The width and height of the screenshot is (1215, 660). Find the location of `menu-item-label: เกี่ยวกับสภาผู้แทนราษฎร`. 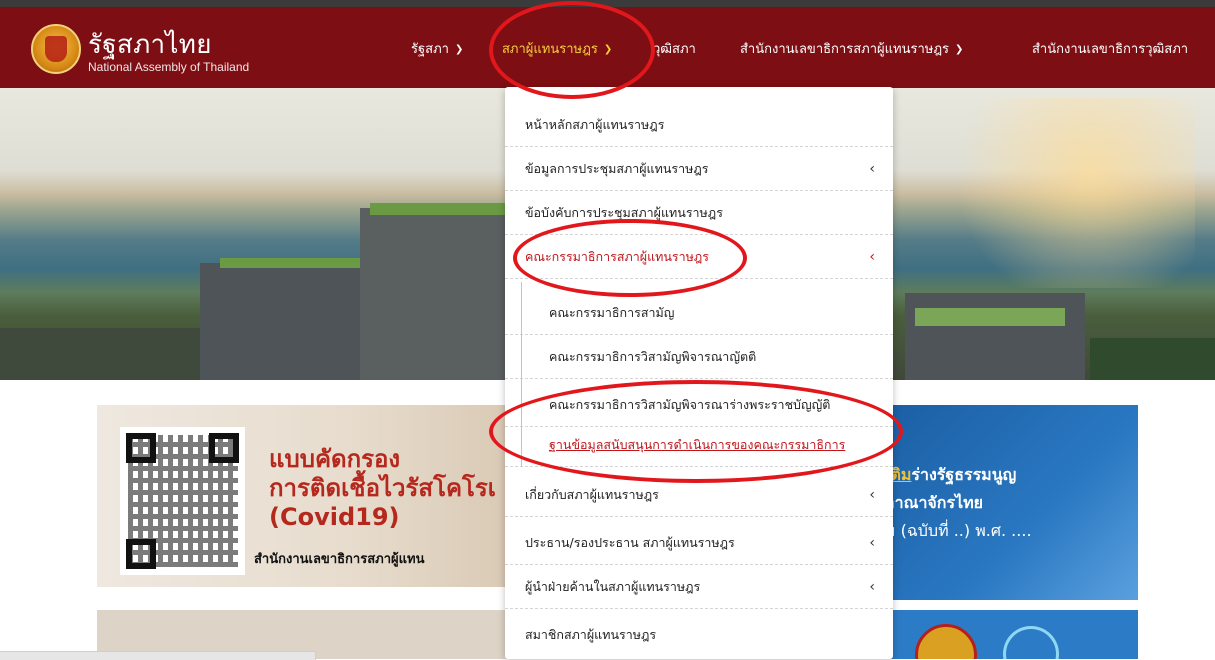

menu-item-label: เกี่ยวกับสภาผู้แทนราษฎร is located at coordinates (592, 494).